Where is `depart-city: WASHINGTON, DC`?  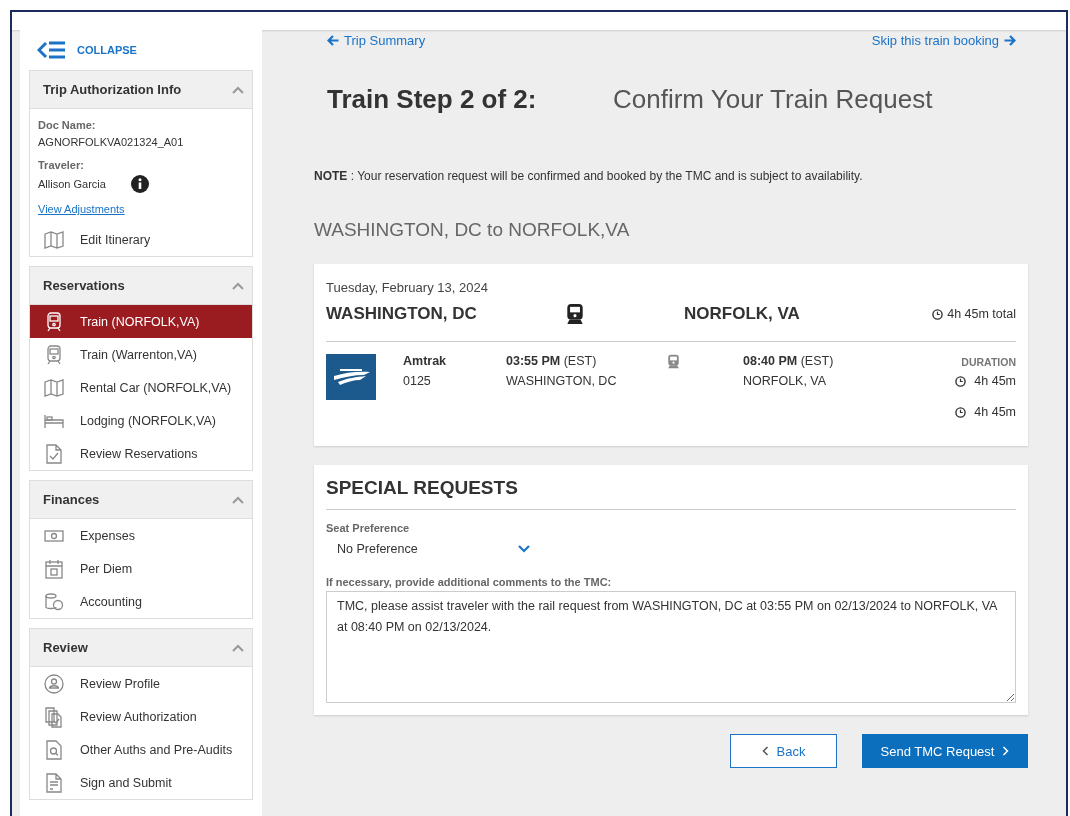 depart-city: WASHINGTON, DC is located at coordinates (562, 381).